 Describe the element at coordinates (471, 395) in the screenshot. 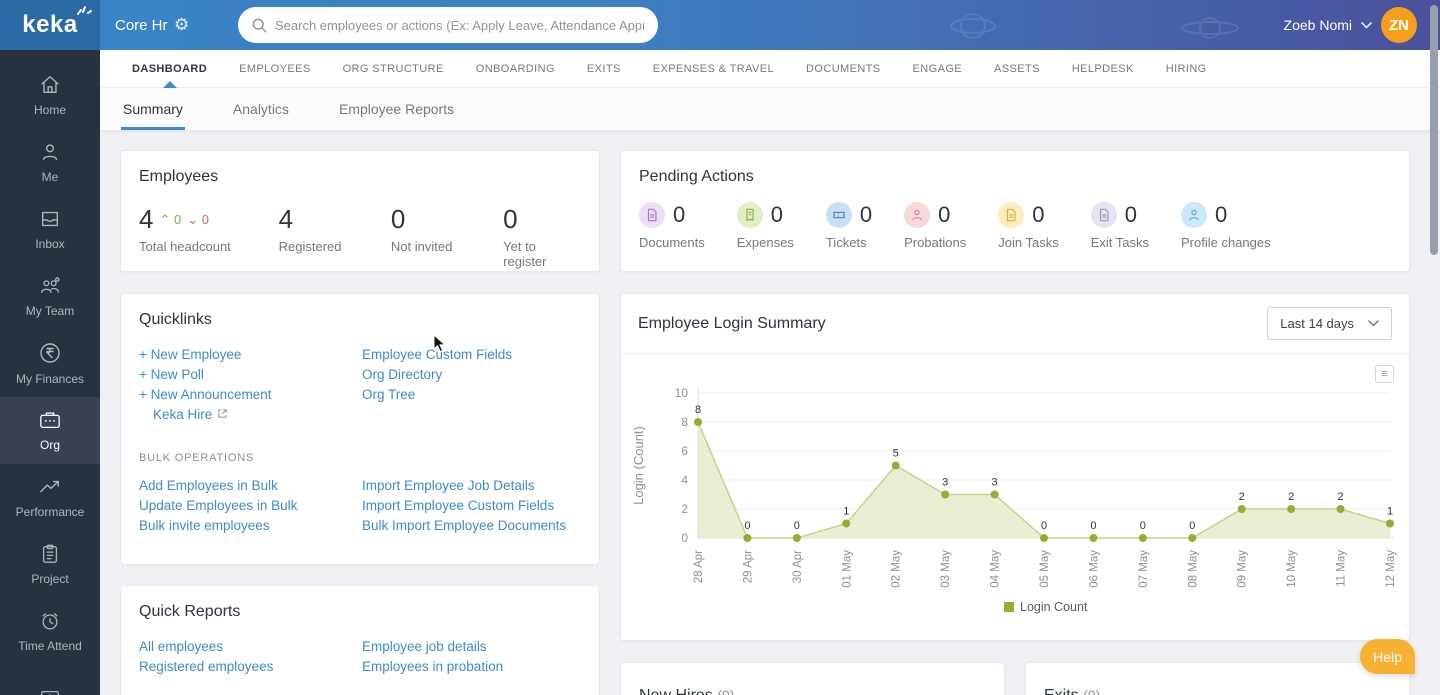

I see `link-org-tree: Org Tree` at that location.